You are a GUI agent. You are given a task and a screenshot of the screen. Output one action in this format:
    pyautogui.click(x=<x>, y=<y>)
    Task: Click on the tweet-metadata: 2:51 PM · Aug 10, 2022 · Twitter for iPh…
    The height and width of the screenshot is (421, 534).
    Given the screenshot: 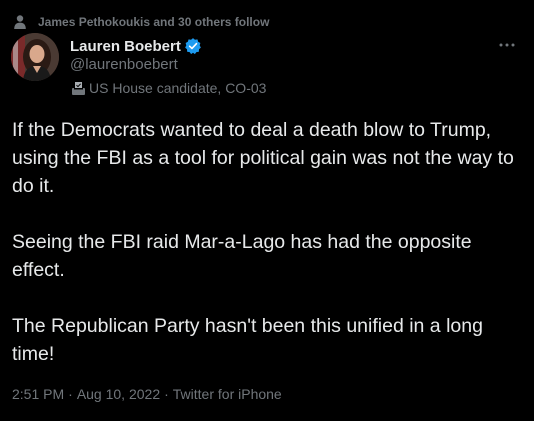 What is the action you would take?
    pyautogui.click(x=147, y=394)
    